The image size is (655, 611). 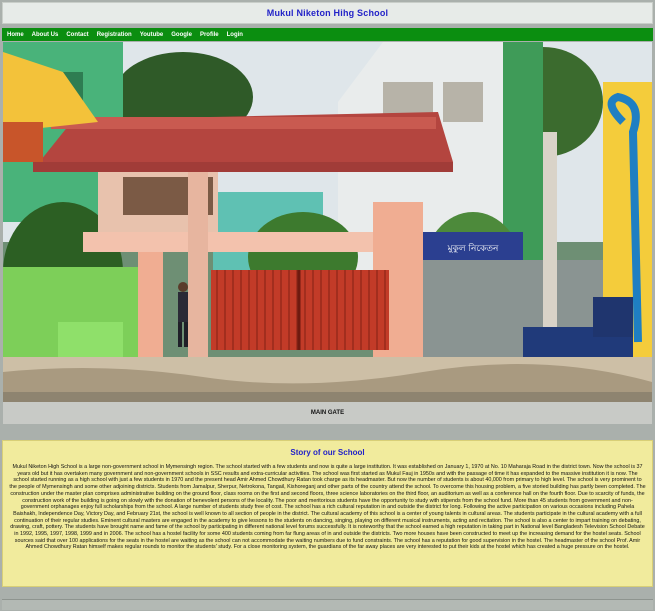 I want to click on school-signboard-text: মুকুল নিকেতন, so click(x=473, y=248).